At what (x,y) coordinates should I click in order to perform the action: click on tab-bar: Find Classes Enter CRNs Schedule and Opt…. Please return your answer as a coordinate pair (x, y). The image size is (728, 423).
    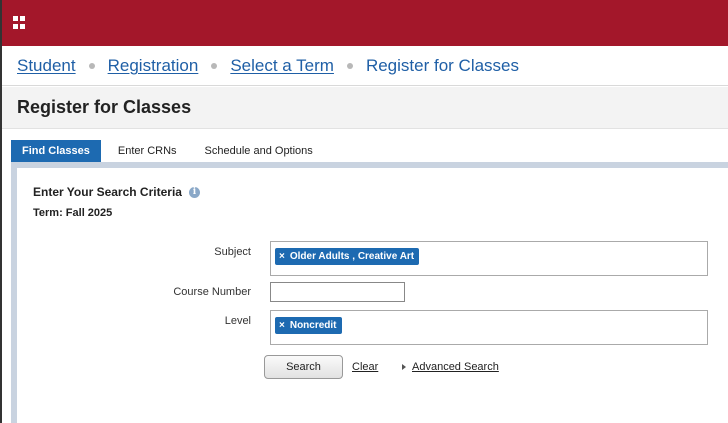
    Looking at the image, I should click on (167, 151).